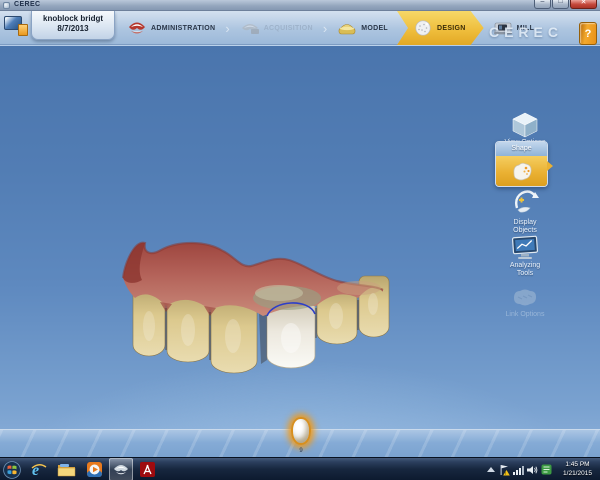 The height and width of the screenshot is (480, 600). I want to click on tab-model: MODEL, so click(362, 28).